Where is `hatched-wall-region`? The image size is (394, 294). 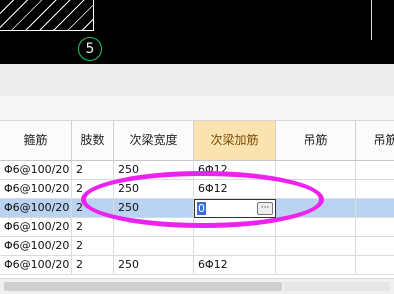
hatched-wall-region is located at coordinates (47, 15).